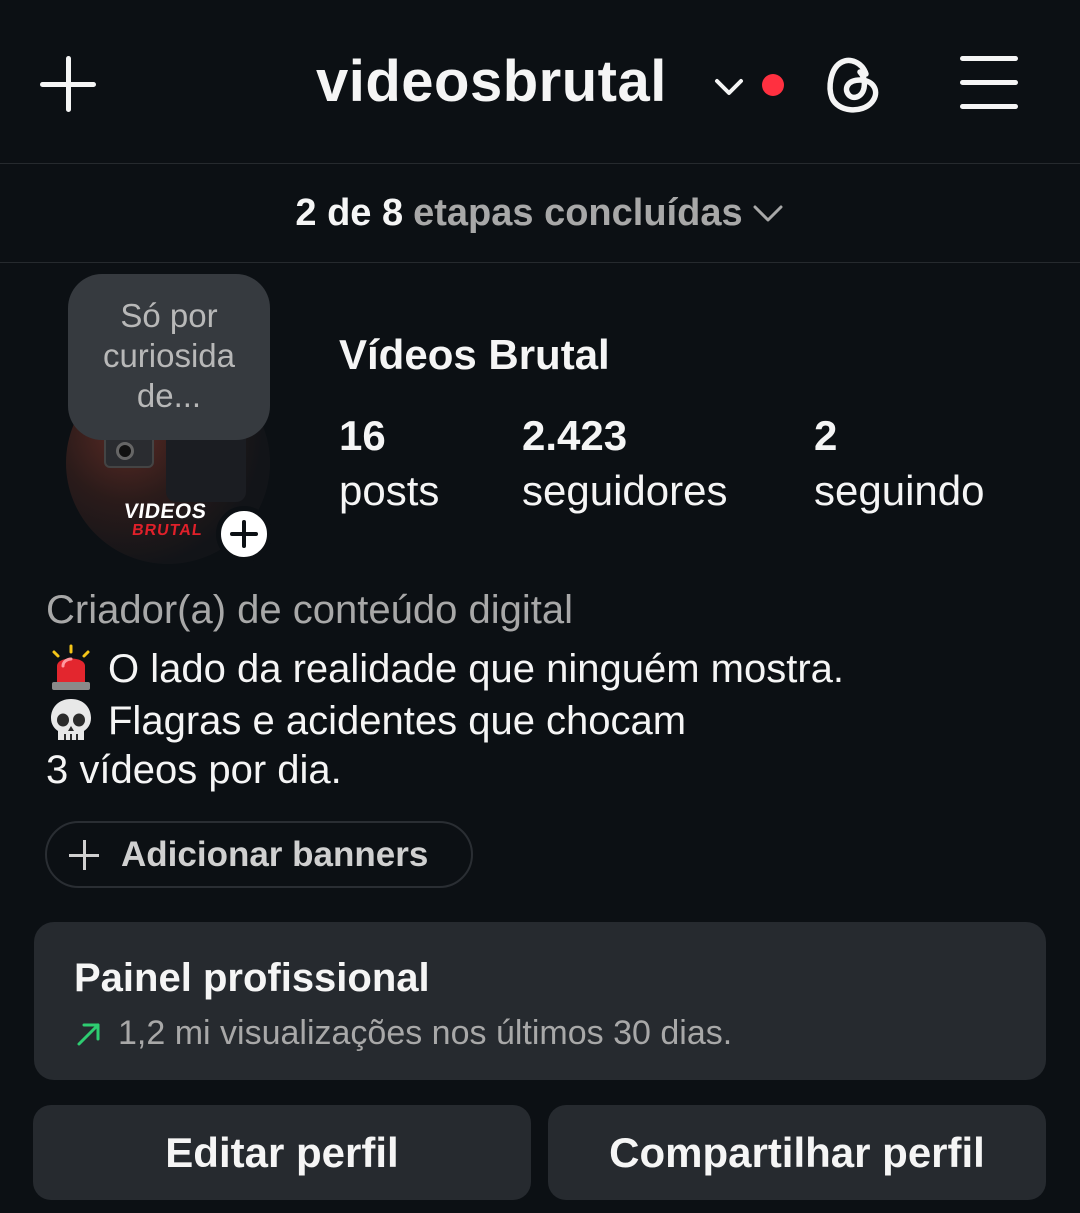  I want to click on menu-icon, so click(989, 83).